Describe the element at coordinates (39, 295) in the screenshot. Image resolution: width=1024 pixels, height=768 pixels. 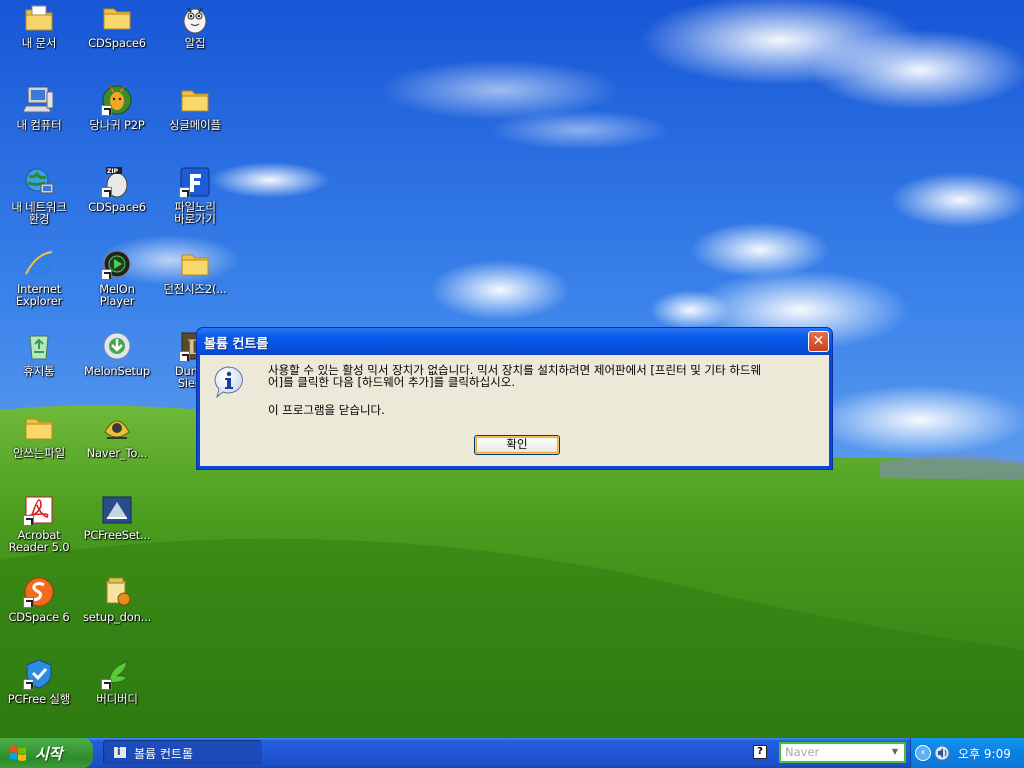
I see `desktop-icon-label: Internet Explorer` at that location.